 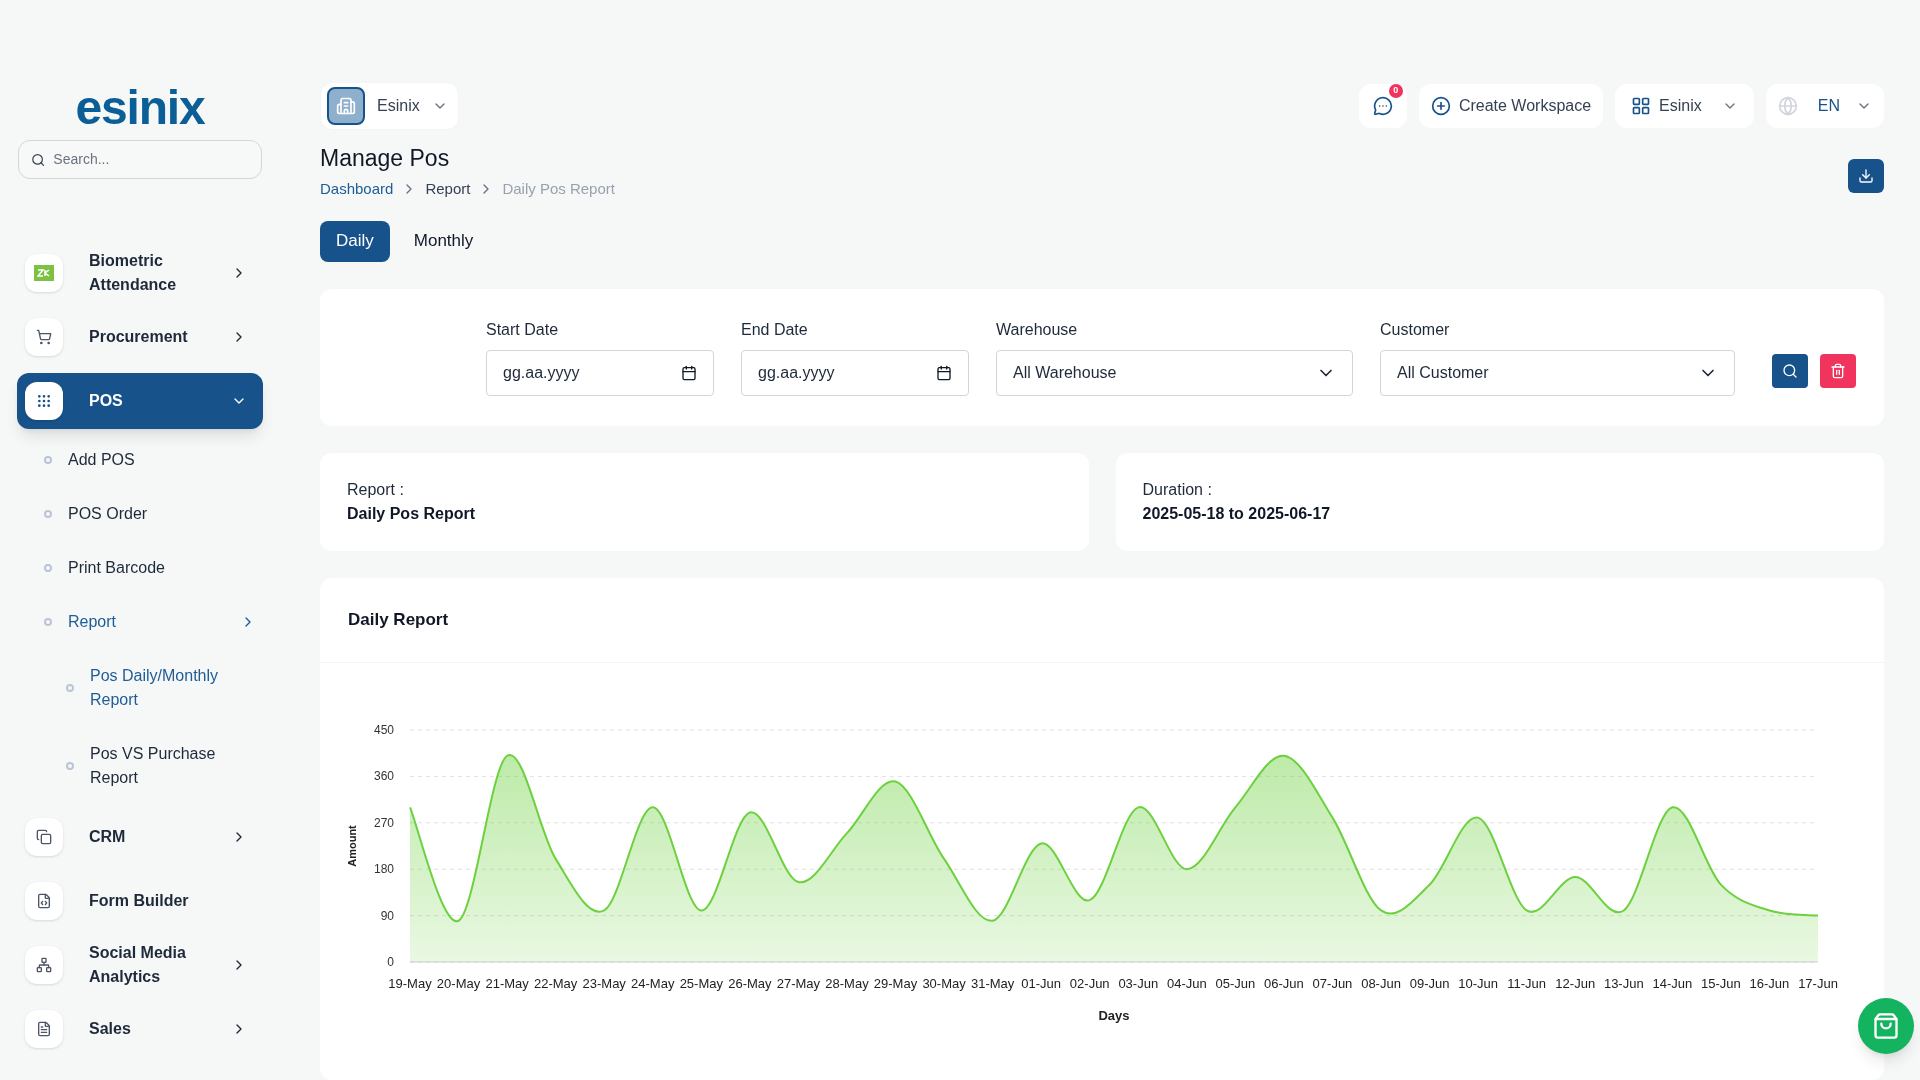 What do you see at coordinates (140, 108) in the screenshot?
I see `logo: esinix` at bounding box center [140, 108].